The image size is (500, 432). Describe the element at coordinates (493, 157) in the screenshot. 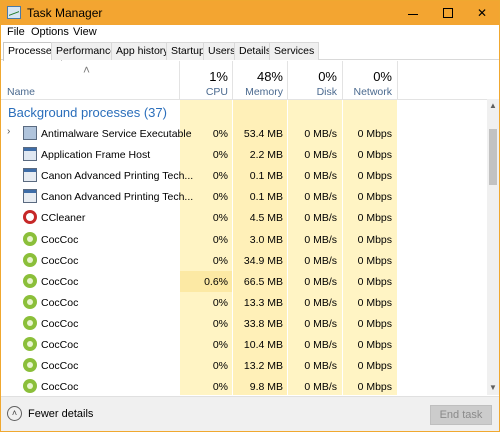

I see `scroll-thumb` at that location.